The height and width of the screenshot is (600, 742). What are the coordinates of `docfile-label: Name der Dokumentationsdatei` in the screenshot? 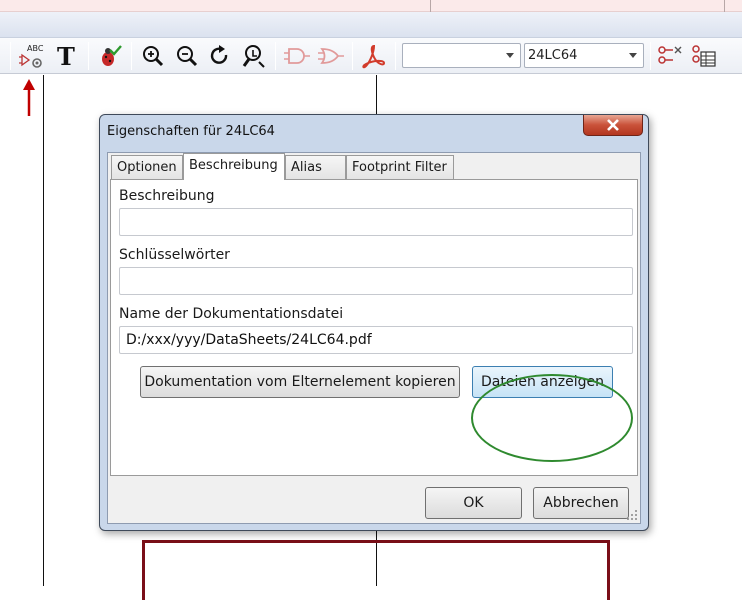 It's located at (231, 314).